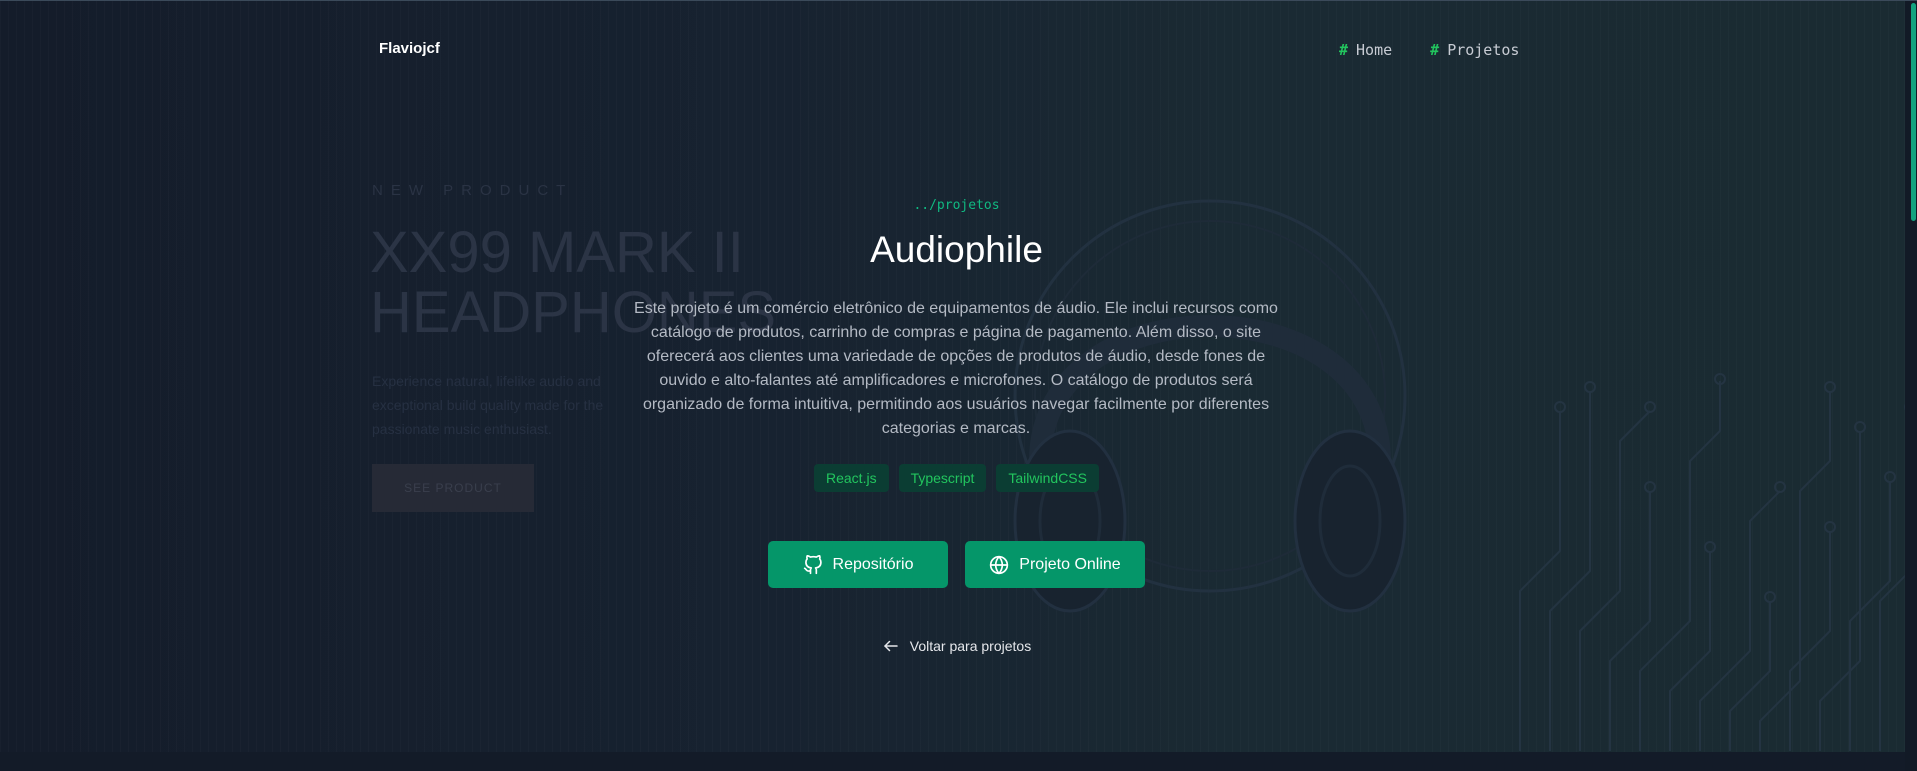 Image resolution: width=1917 pixels, height=771 pixels. I want to click on arrow-left-icon, so click(891, 646).